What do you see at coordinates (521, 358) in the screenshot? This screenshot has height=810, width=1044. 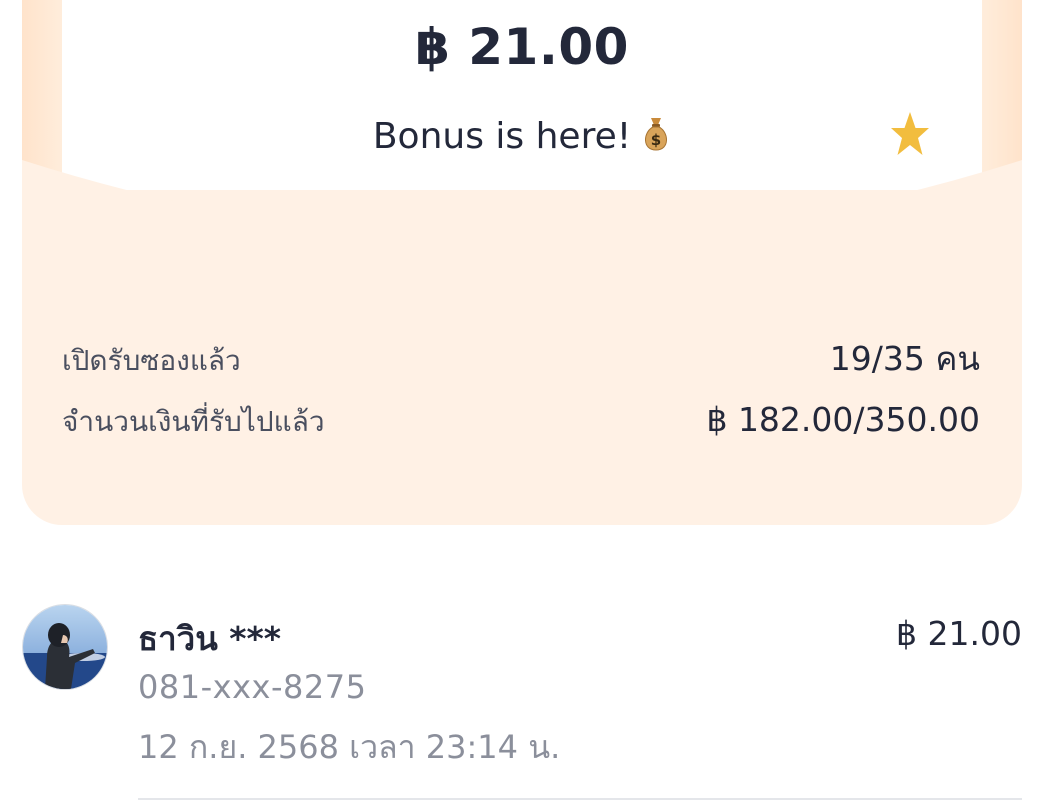 I see `stat-opened-row: เปิดรับซองแล้ว 19/35 คน` at bounding box center [521, 358].